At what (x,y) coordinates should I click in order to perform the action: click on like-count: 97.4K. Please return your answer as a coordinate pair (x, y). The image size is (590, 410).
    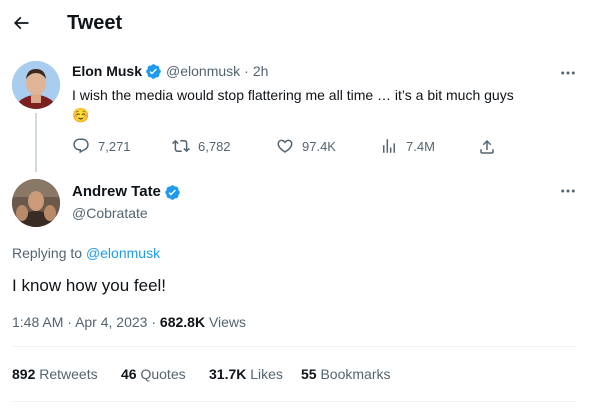
    Looking at the image, I should click on (319, 146).